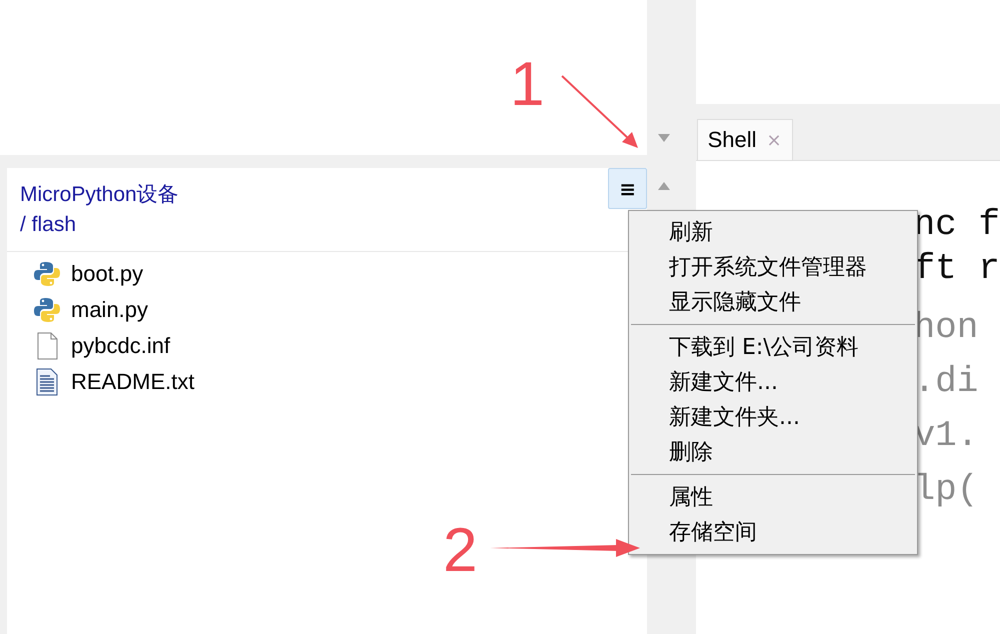 The width and height of the screenshot is (1000, 634). I want to click on scroll-up-icon, so click(664, 186).